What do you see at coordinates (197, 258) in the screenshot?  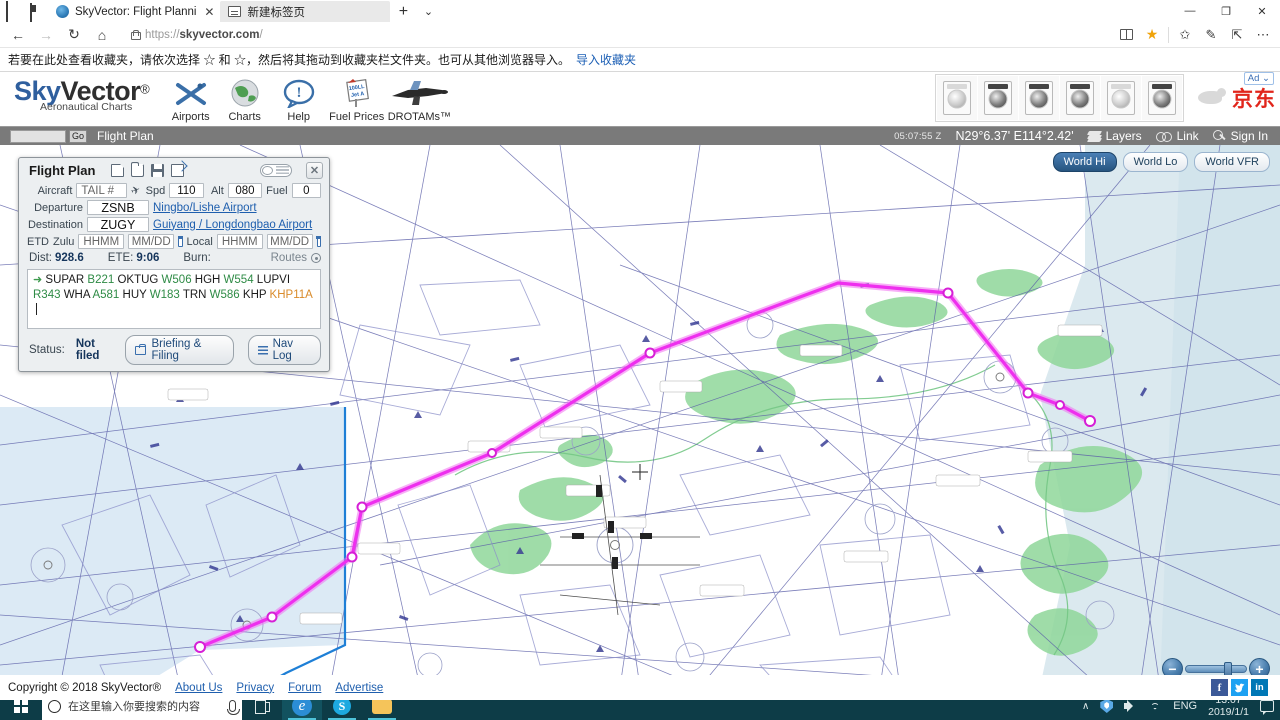 I see `burn-label: Burn:` at bounding box center [197, 258].